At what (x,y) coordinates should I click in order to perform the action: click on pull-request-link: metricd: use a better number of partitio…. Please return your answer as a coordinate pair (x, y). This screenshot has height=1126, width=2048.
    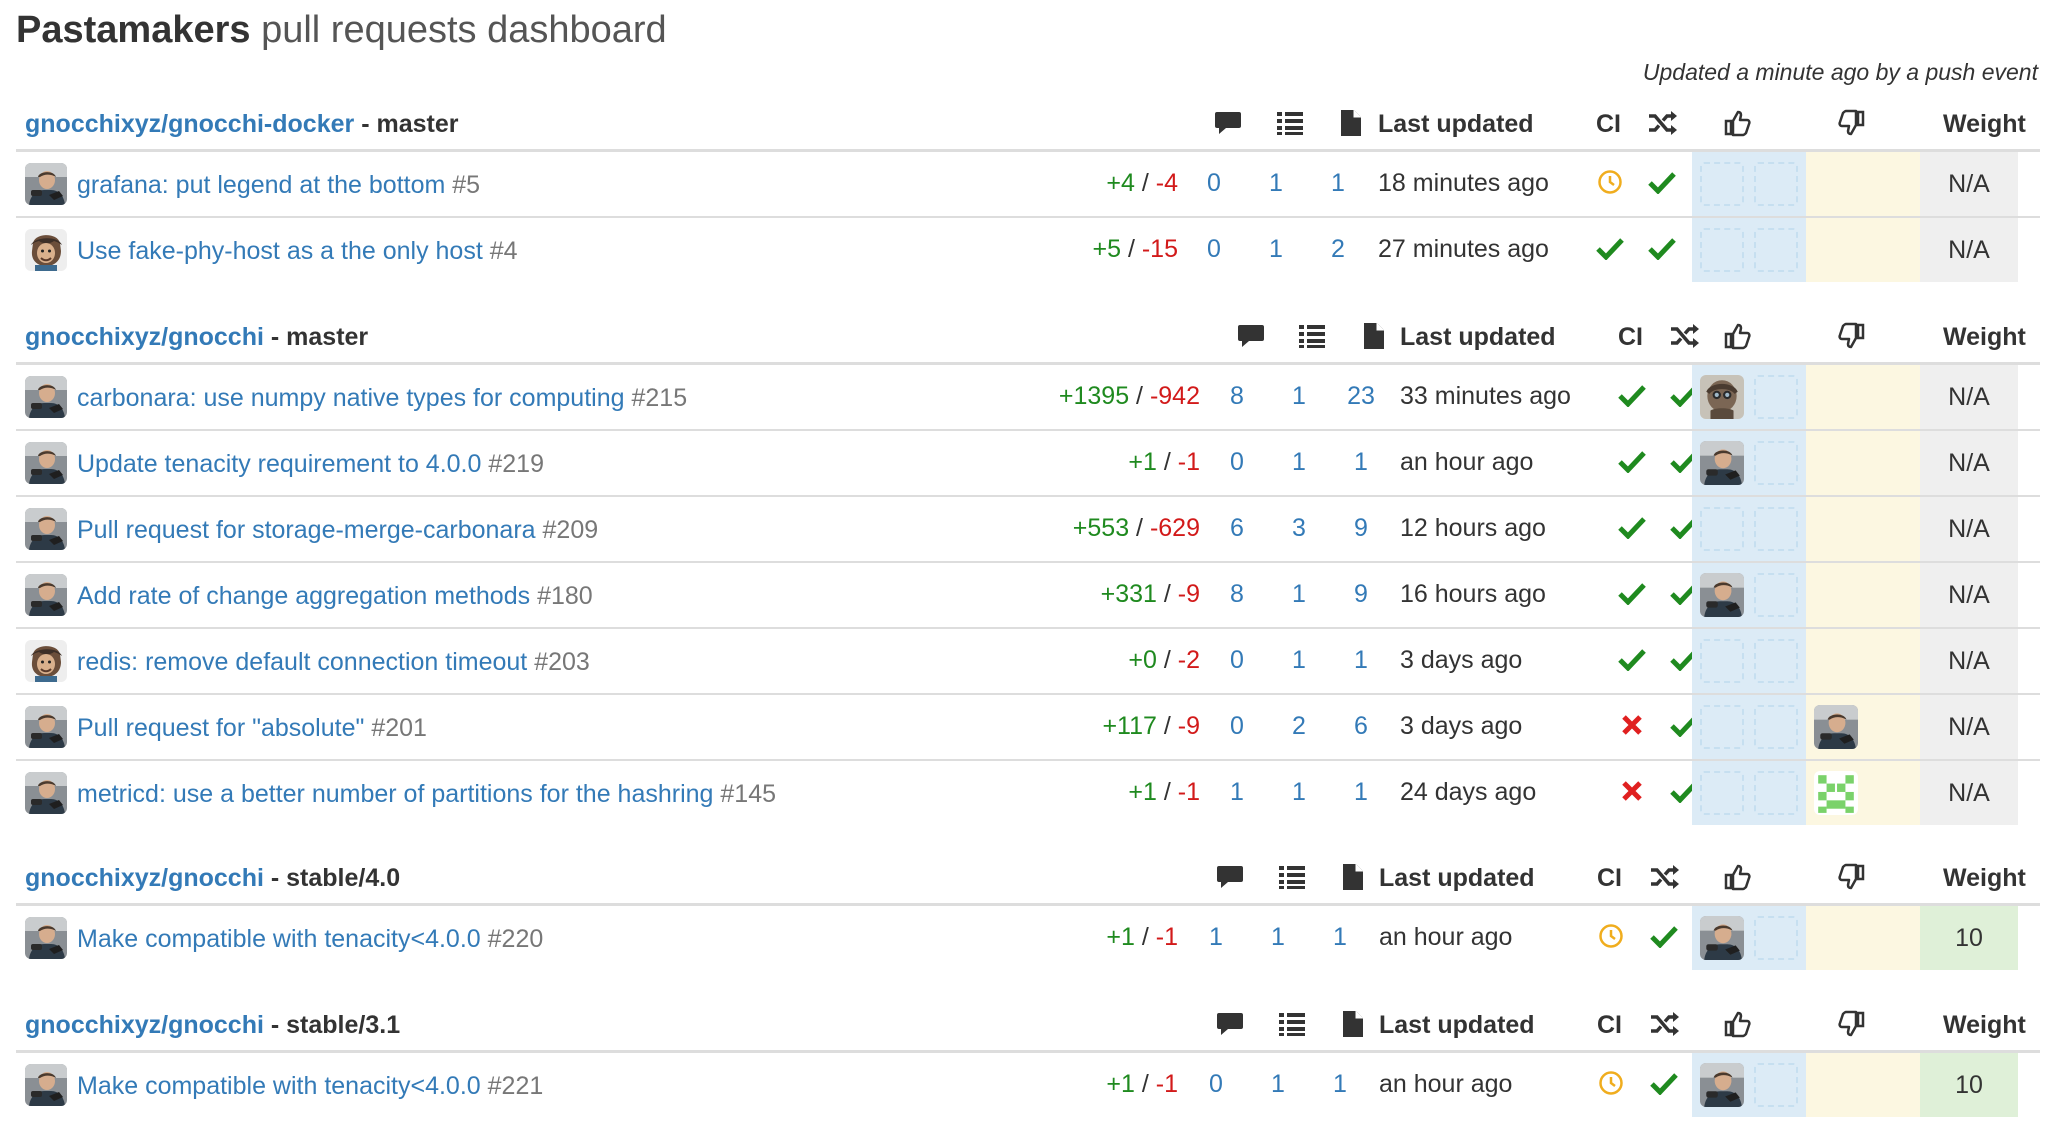
    Looking at the image, I should click on (426, 794).